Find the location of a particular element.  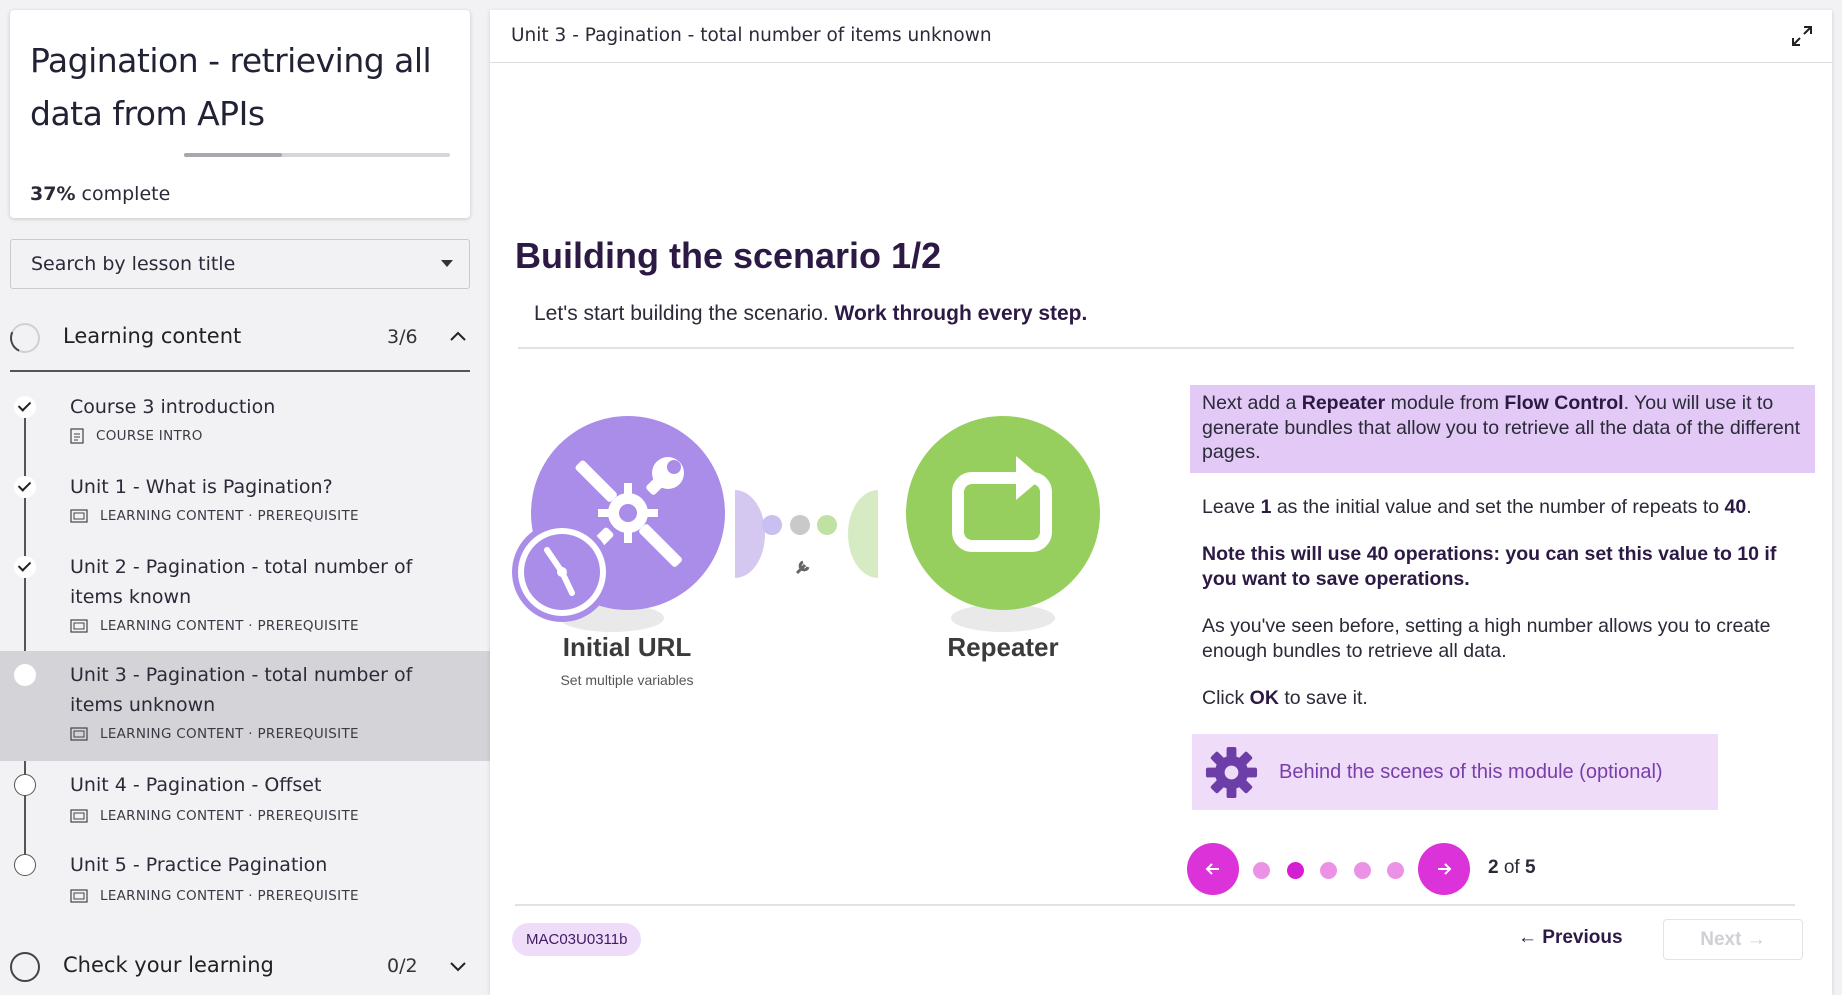

step-counter: 2 of 5 is located at coordinates (1512, 867).